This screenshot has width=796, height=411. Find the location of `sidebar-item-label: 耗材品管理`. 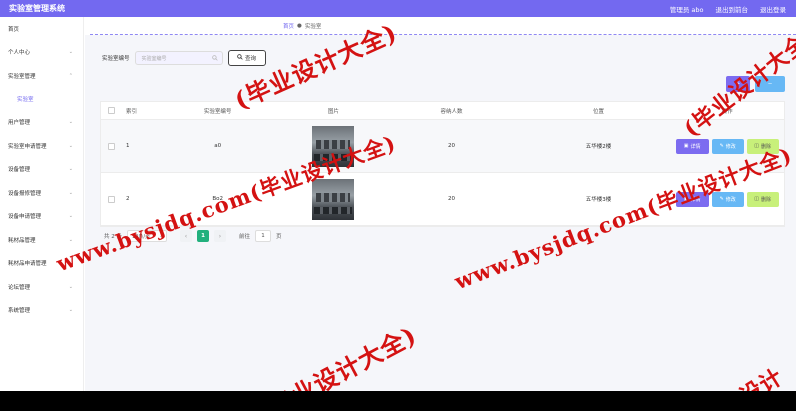

sidebar-item-label: 耗材品管理 is located at coordinates (22, 240).